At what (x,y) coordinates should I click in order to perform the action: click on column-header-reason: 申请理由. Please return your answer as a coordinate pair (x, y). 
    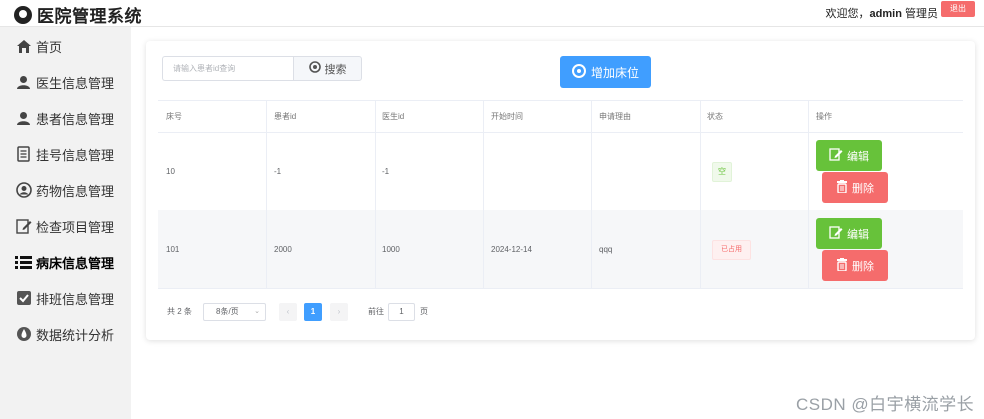
    Looking at the image, I should click on (615, 116).